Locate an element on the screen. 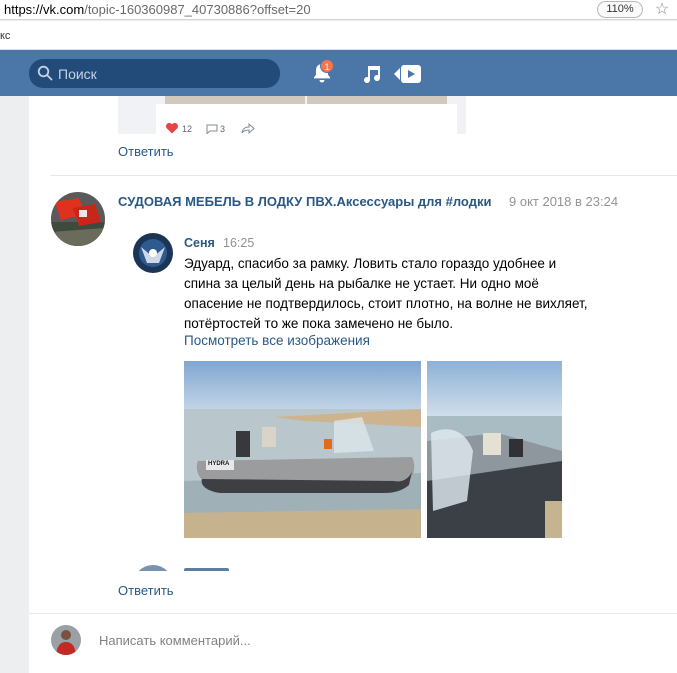  comment-photo: HYDRA is located at coordinates (302, 449).